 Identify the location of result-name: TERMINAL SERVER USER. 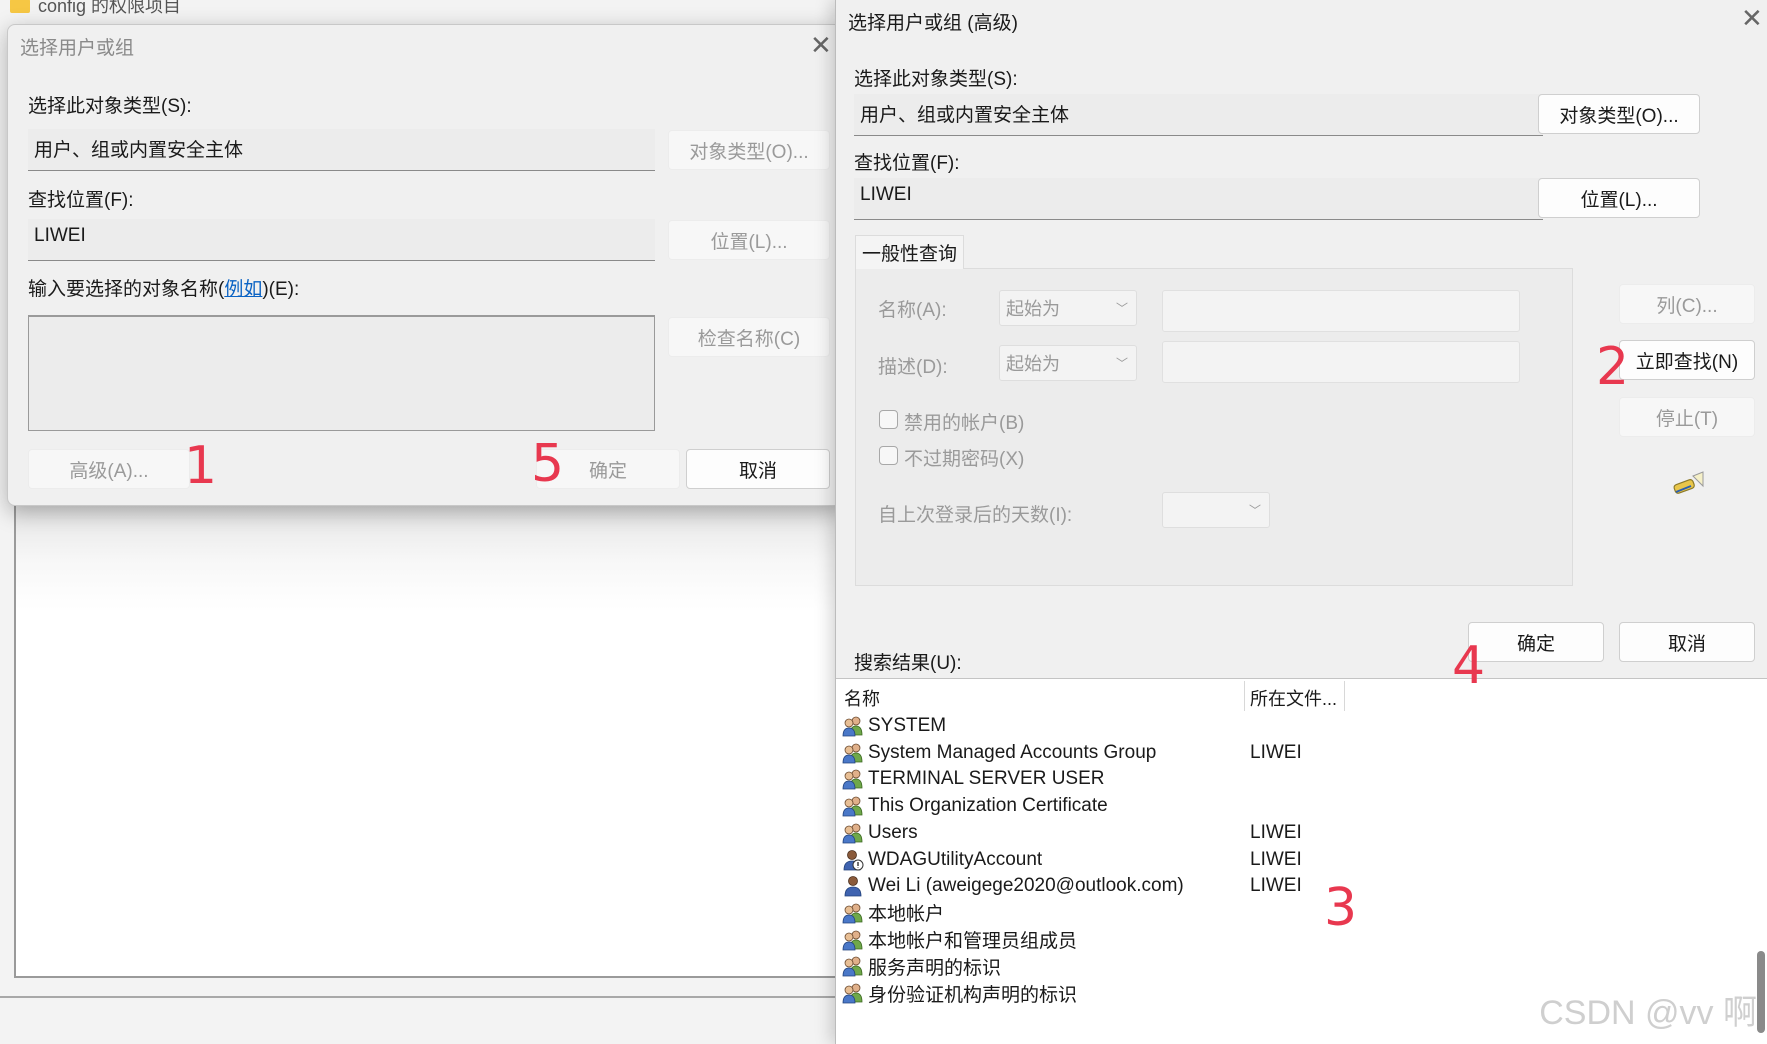
(986, 779).